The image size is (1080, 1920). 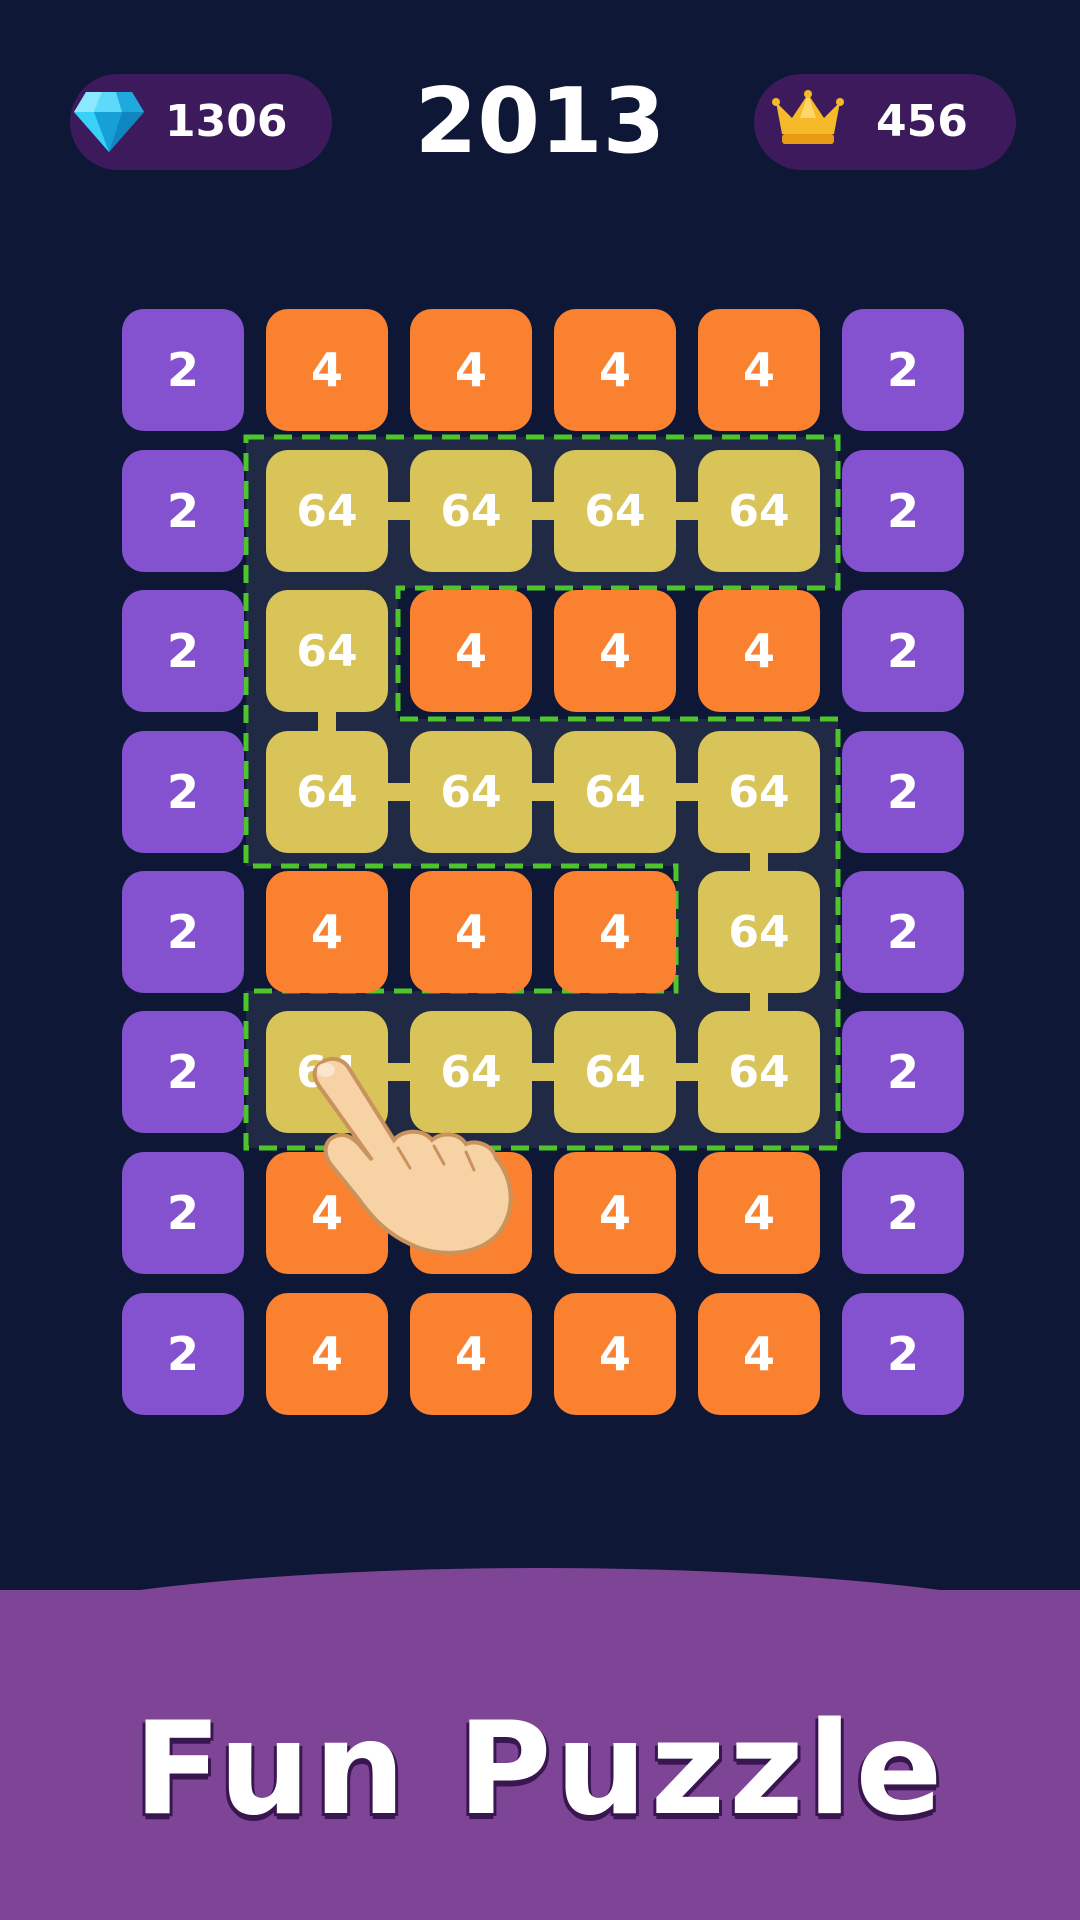 What do you see at coordinates (183, 1213) in the screenshot?
I see `tile-r7-c1: 2` at bounding box center [183, 1213].